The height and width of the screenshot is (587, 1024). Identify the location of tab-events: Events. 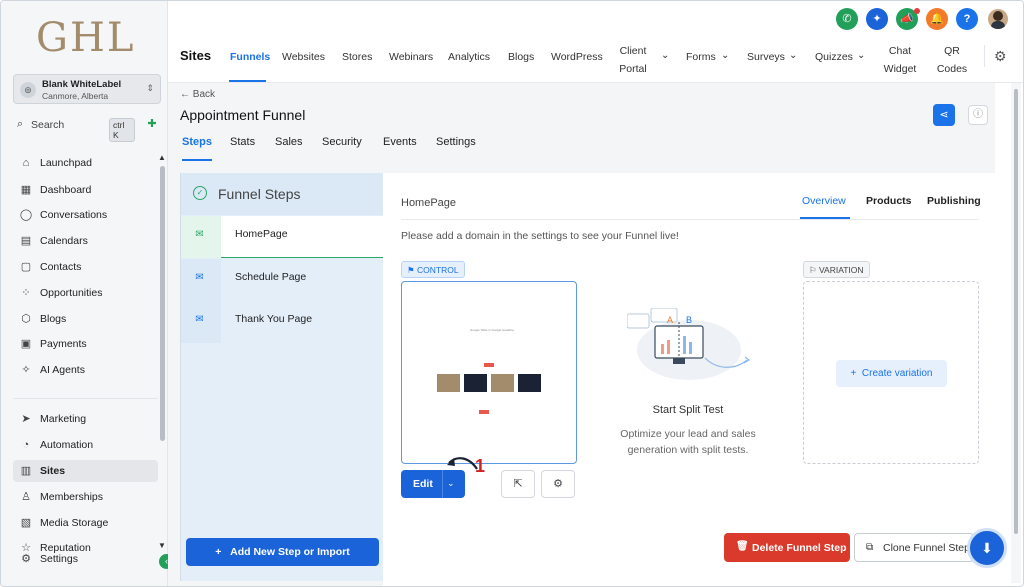
(400, 142).